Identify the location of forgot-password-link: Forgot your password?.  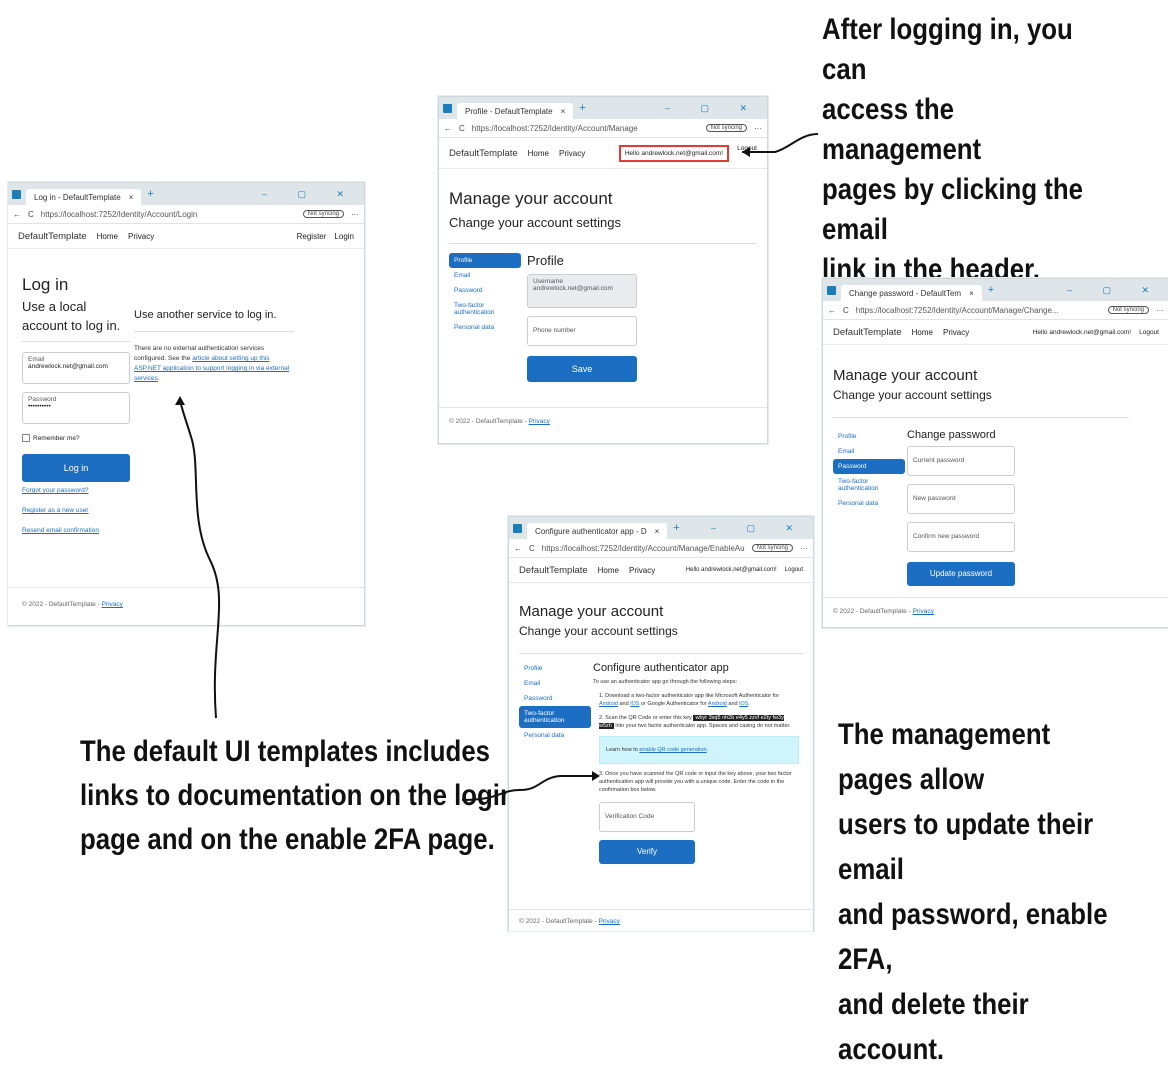
(76, 490).